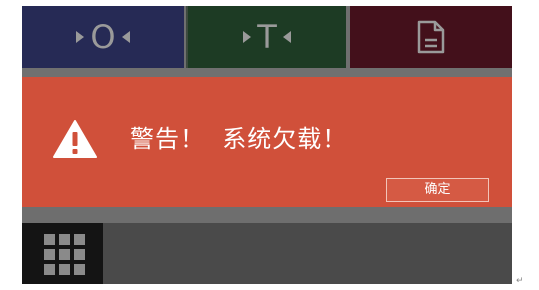 This screenshot has height=290, width=539. What do you see at coordinates (437, 190) in the screenshot?
I see `confirm-button: 确定` at bounding box center [437, 190].